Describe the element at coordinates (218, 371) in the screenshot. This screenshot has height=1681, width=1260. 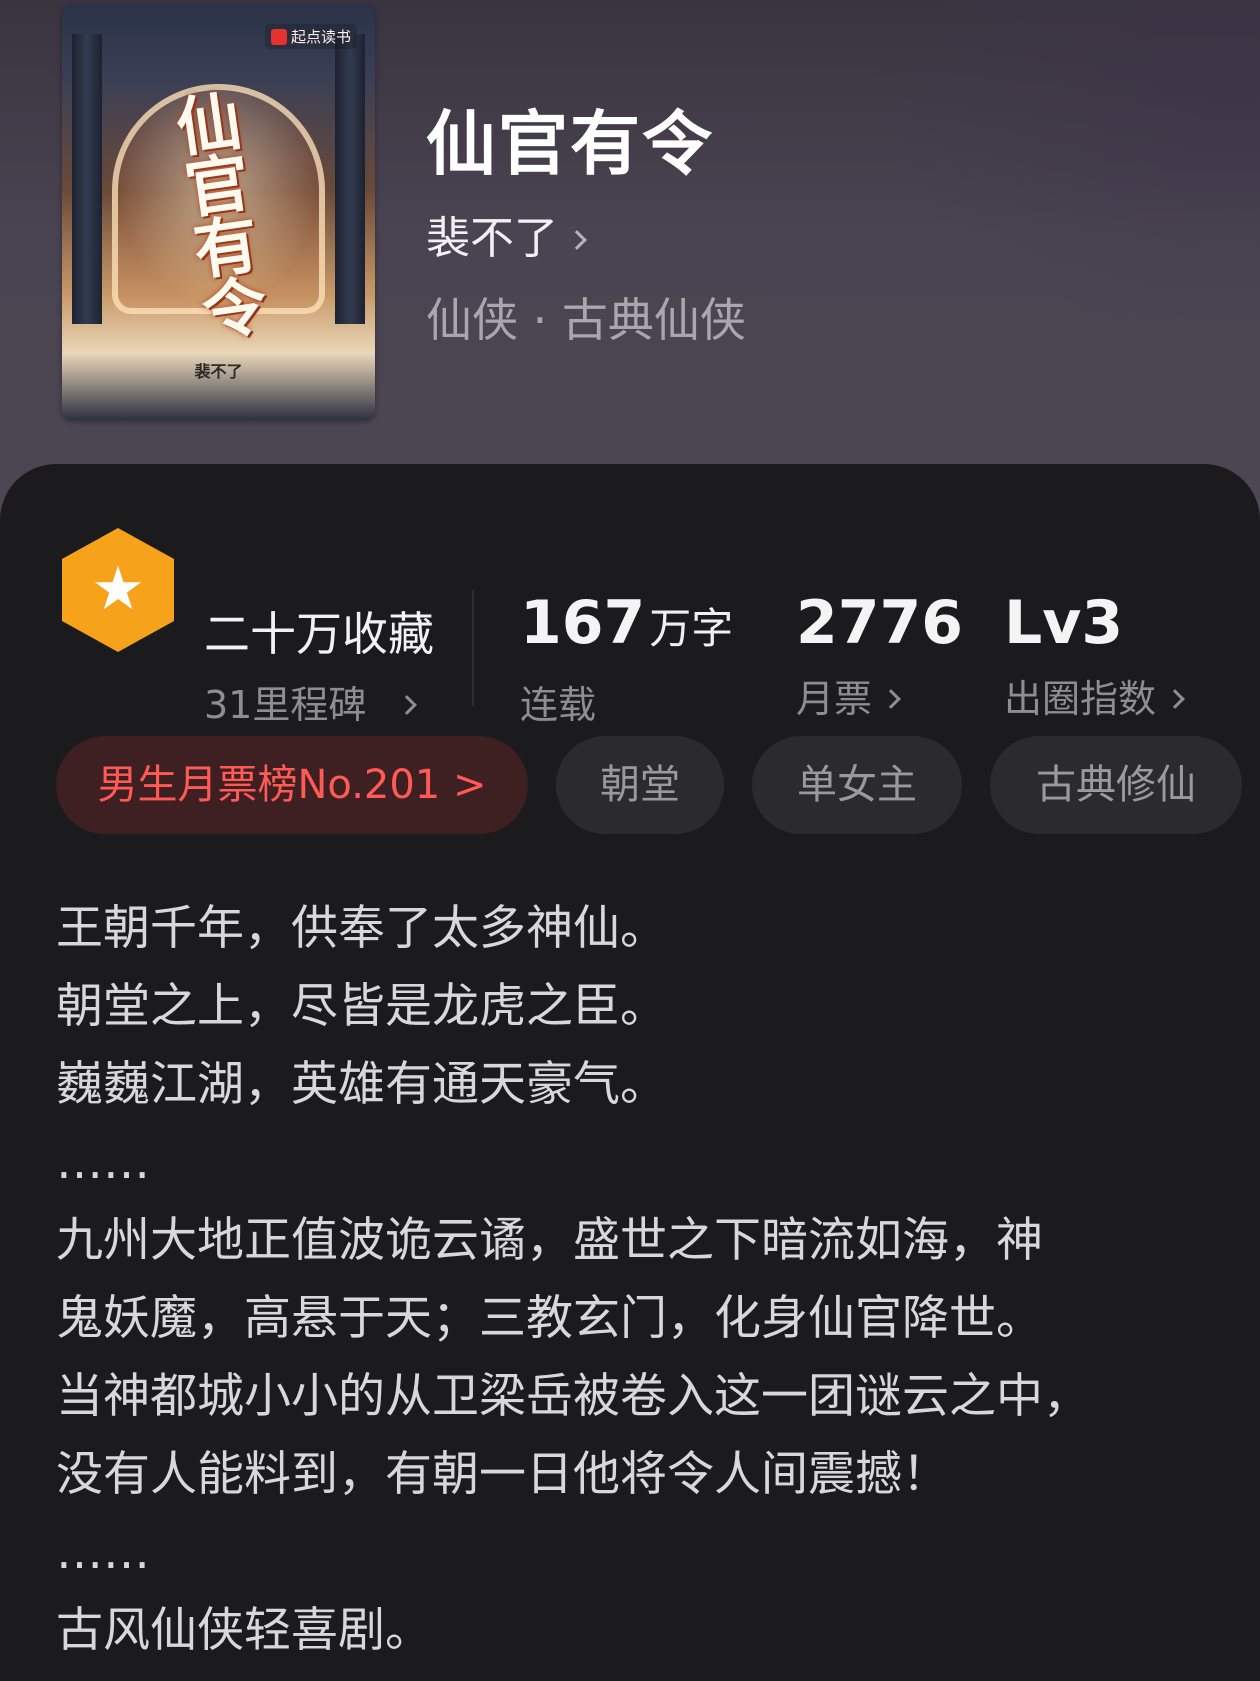
I see `cover-author: 裴不了` at that location.